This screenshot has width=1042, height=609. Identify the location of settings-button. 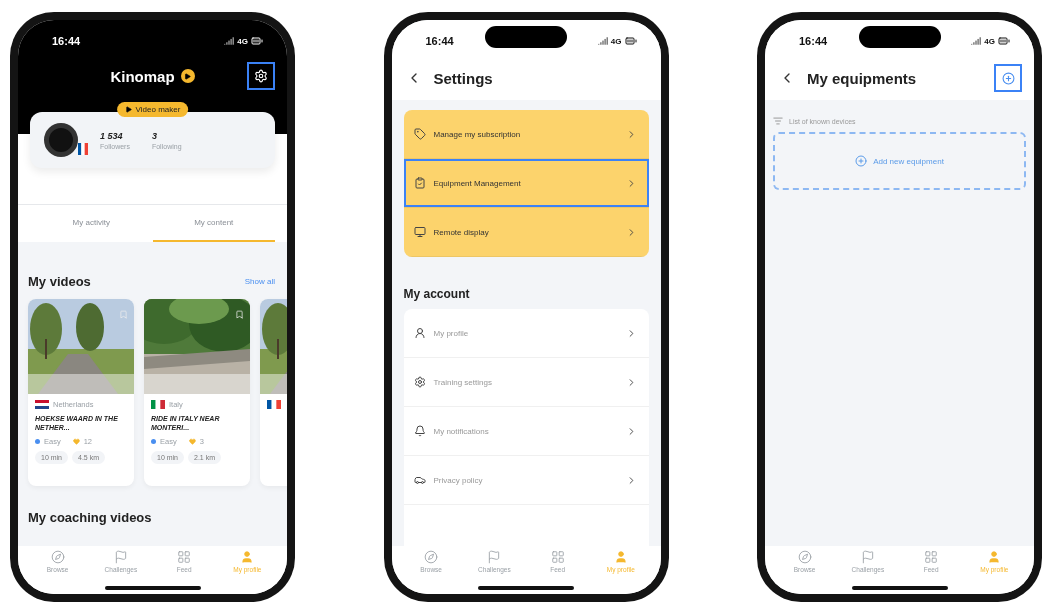
(261, 76).